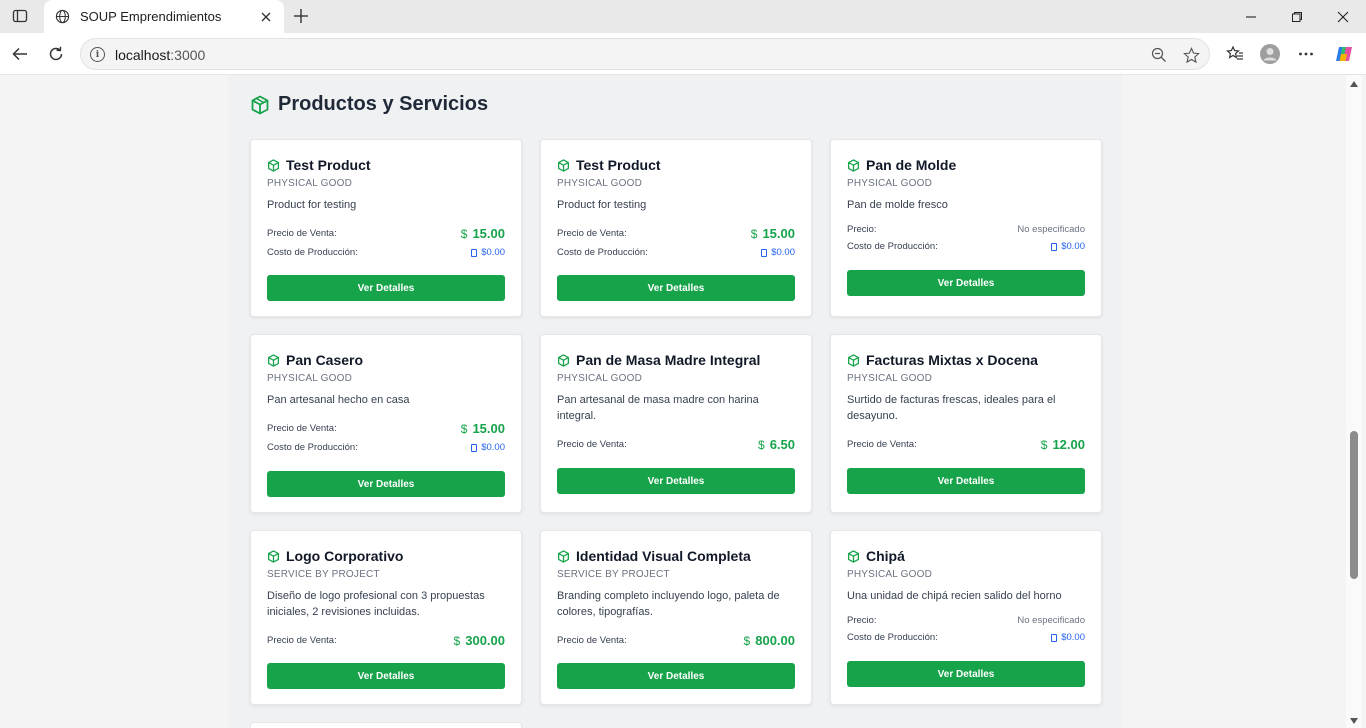 The image size is (1366, 728). I want to click on close-window-icon, so click(1343, 16).